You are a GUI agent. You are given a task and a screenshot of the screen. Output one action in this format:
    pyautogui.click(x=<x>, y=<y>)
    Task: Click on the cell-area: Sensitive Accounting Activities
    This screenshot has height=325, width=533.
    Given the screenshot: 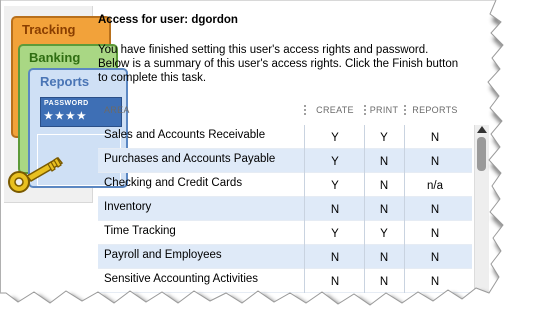 What is the action you would take?
    pyautogui.click(x=181, y=279)
    